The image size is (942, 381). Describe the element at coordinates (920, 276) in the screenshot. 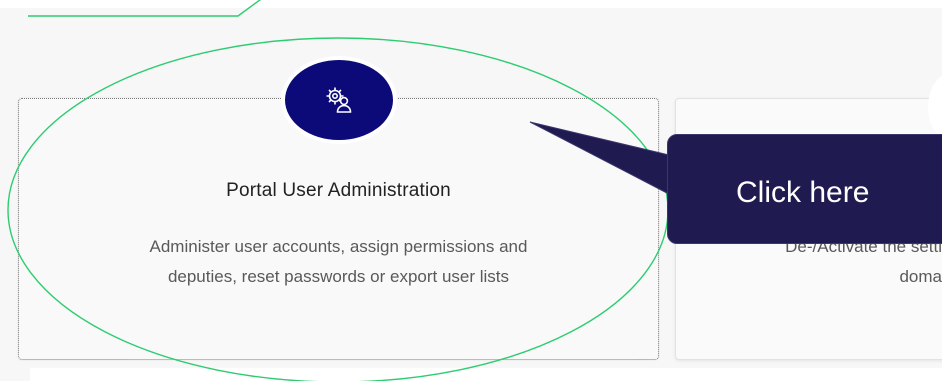

I see `right-tile-description-line2: doma` at that location.